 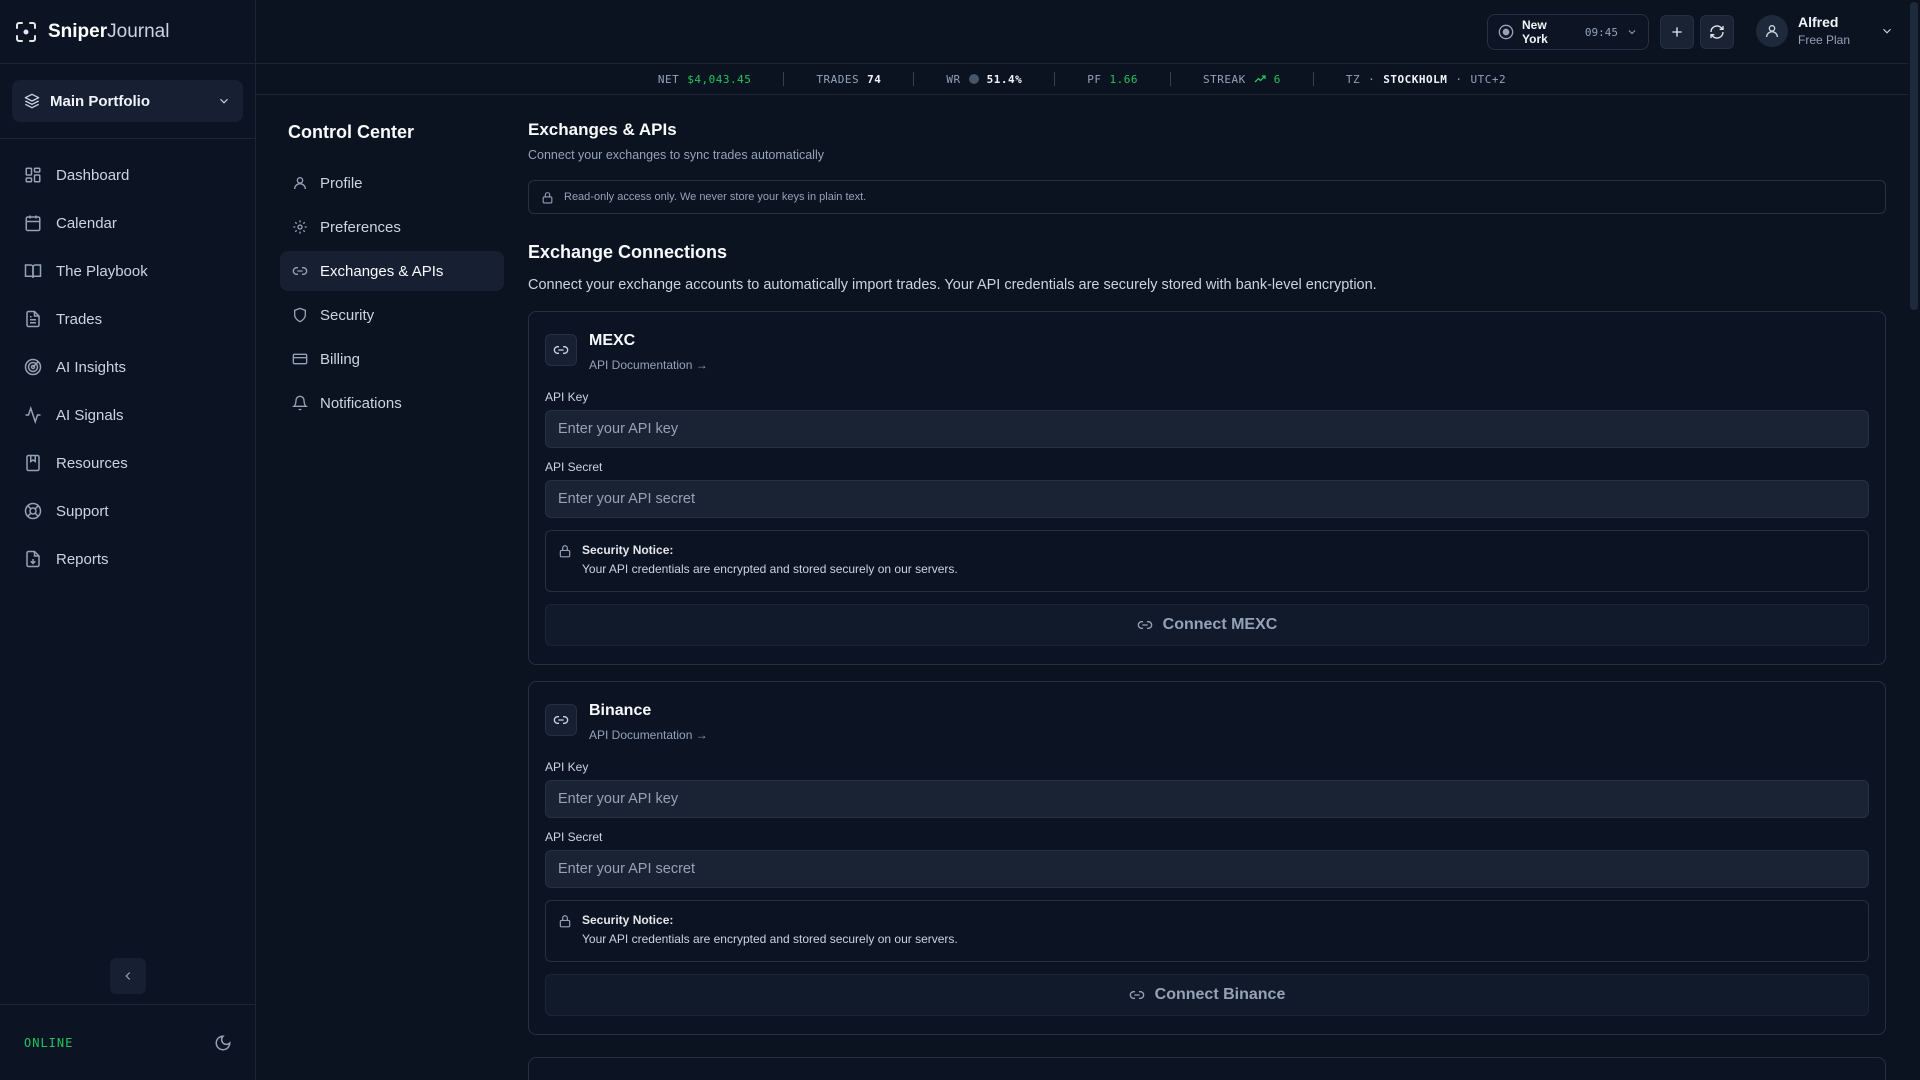 I want to click on scrollbar-thumb, so click(x=1914, y=156).